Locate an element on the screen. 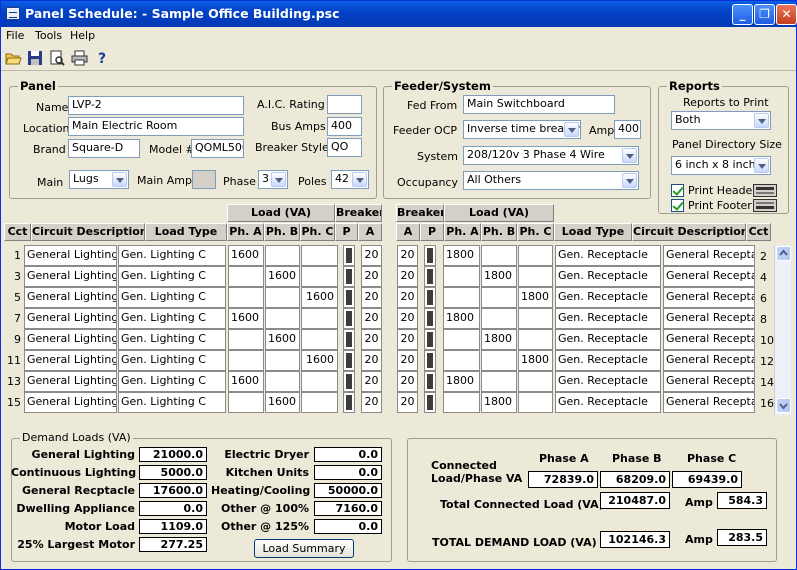  print-preview-icon is located at coordinates (57, 58).